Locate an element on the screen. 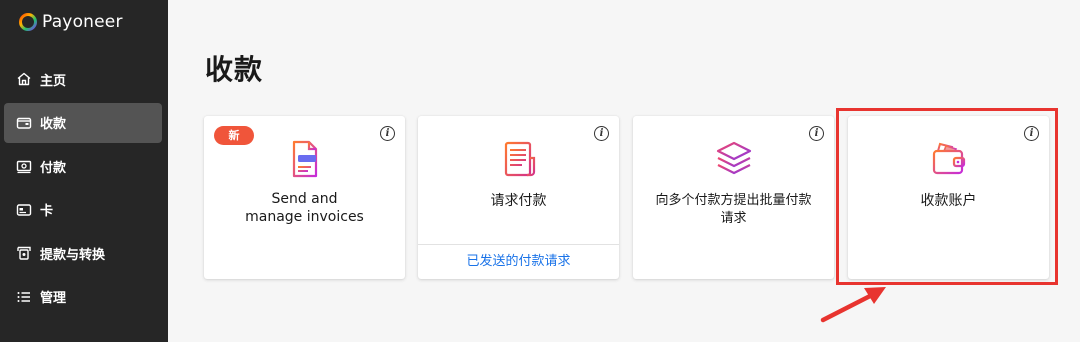 Image resolution: width=1080 pixels, height=342 pixels. sidebar-item-label: 提款与转换 is located at coordinates (73, 255).